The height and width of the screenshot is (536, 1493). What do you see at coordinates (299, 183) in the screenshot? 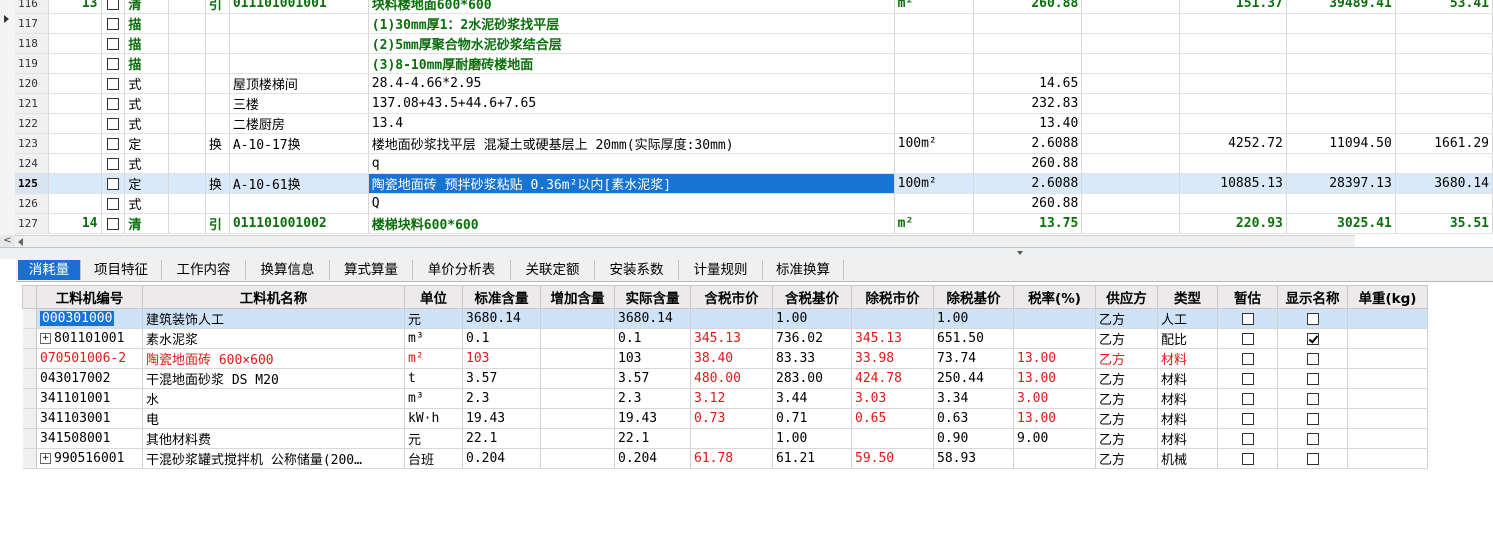
I see `item-code: A-10-61换` at bounding box center [299, 183].